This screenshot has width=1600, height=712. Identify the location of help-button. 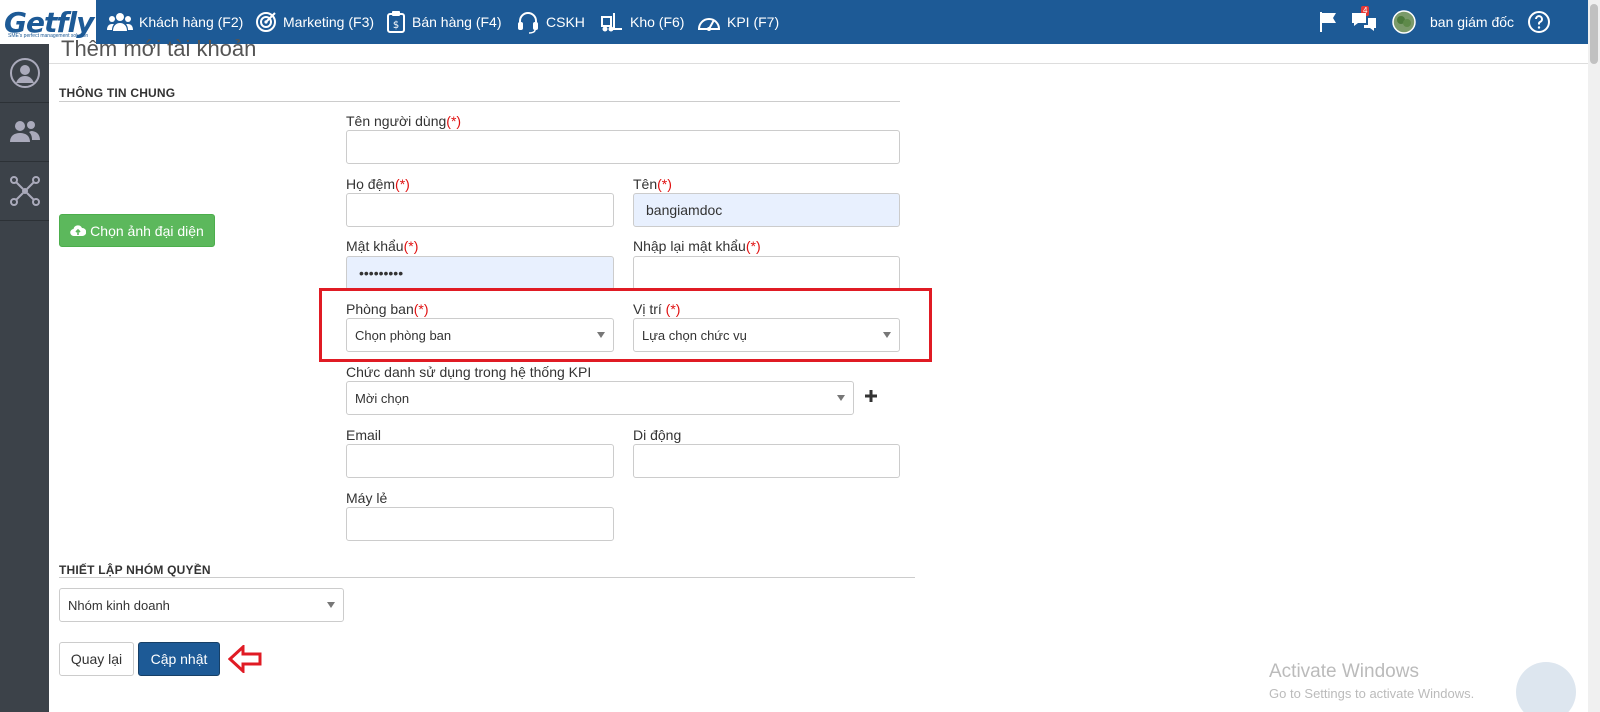
(1539, 22).